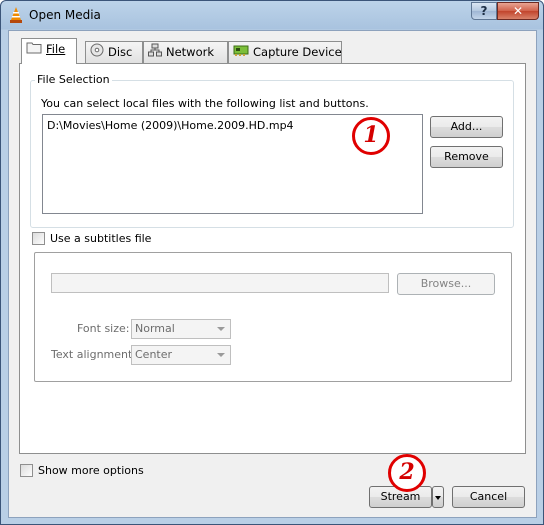 The image size is (544, 525). I want to click on help-button: ?, so click(484, 11).